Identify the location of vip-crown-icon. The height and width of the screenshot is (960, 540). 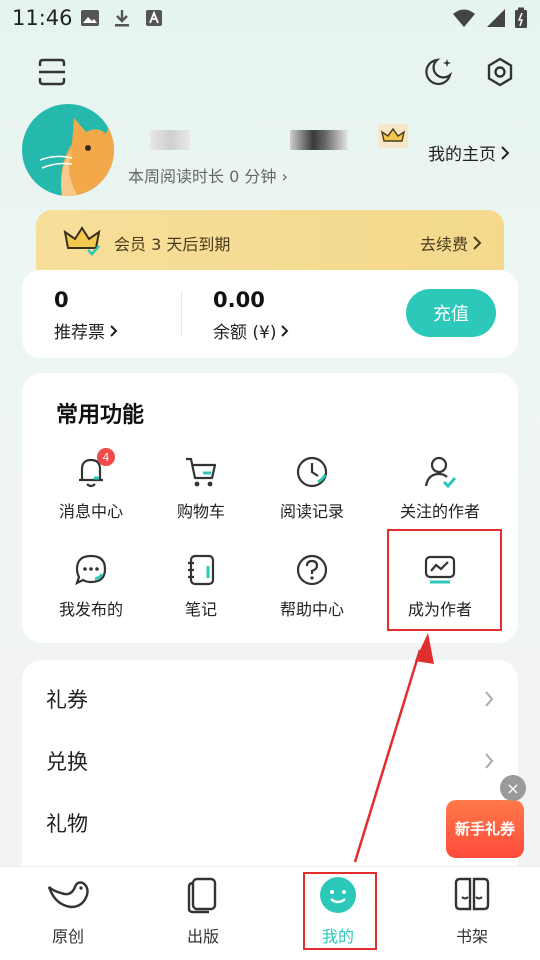
(82, 241).